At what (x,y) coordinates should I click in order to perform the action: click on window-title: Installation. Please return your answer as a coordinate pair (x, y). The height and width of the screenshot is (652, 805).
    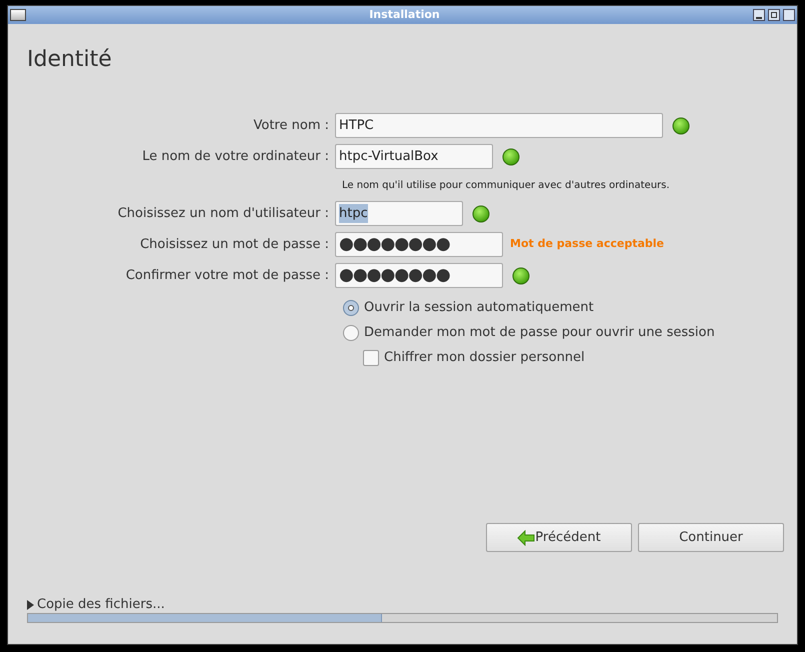
    Looking at the image, I should click on (404, 14).